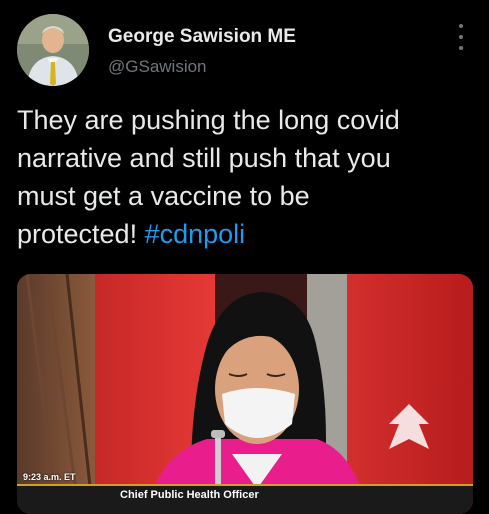 The image size is (489, 514). What do you see at coordinates (189, 495) in the screenshot?
I see `ticker-text: Chief Public Health Officer` at bounding box center [189, 495].